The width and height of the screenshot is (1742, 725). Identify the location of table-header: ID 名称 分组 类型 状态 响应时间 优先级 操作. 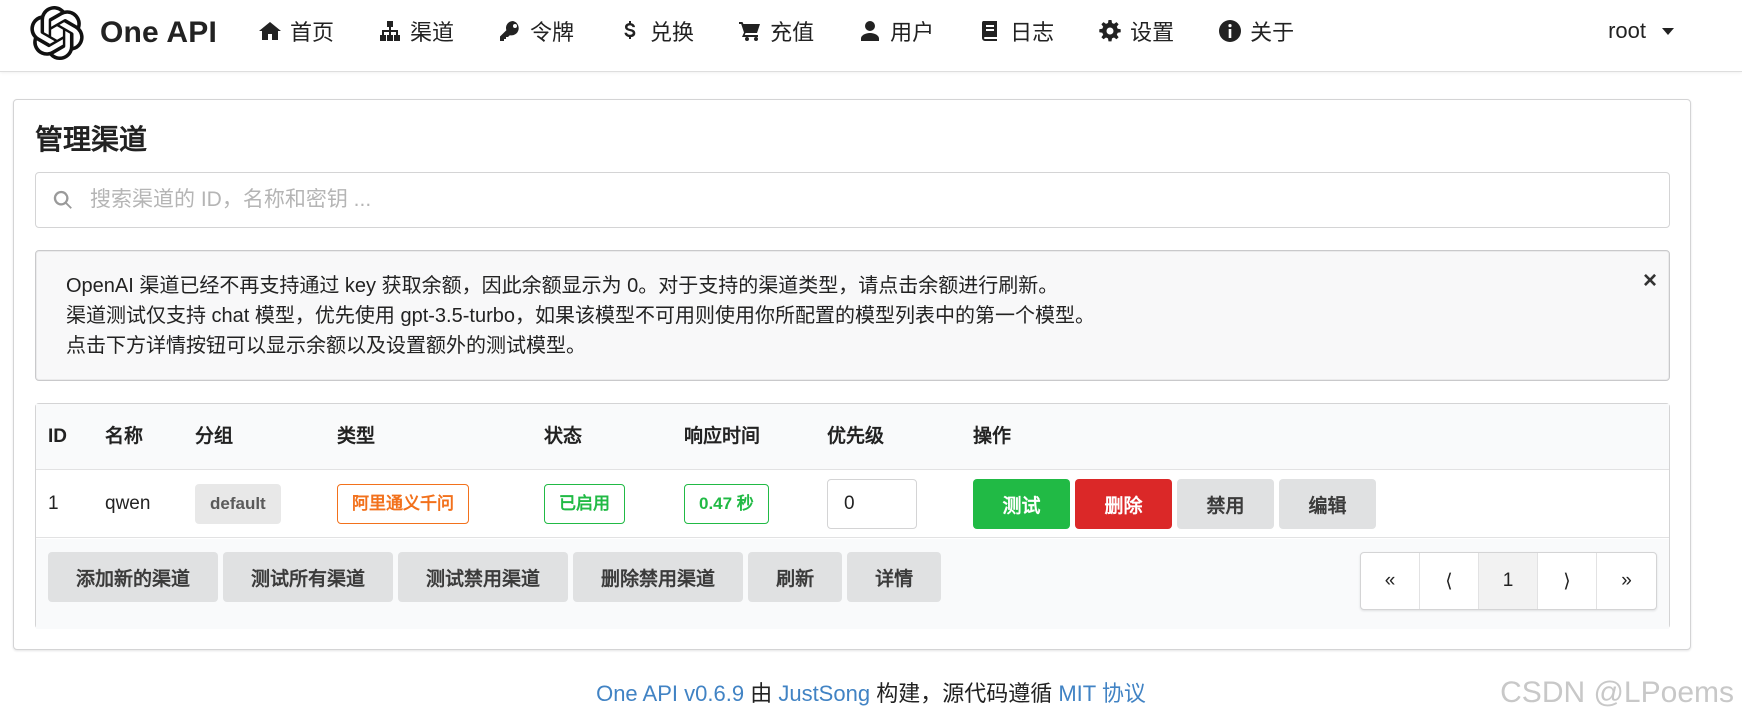
(852, 437).